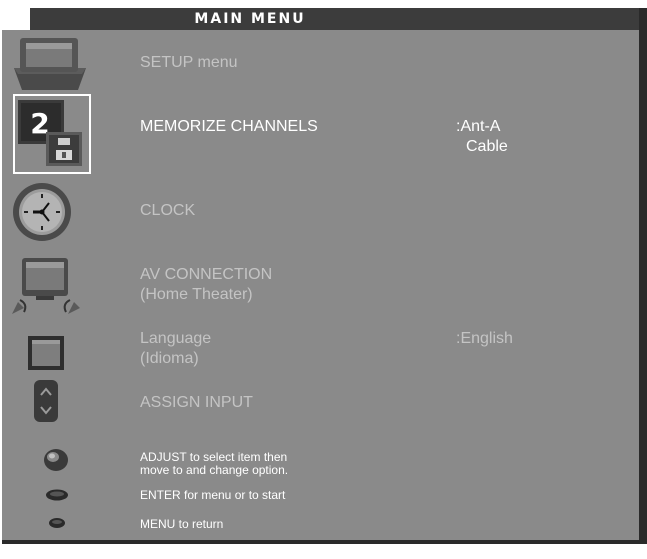 This screenshot has width=647, height=559. Describe the element at coordinates (49, 65) in the screenshot. I see `tv-setup-icon` at that location.